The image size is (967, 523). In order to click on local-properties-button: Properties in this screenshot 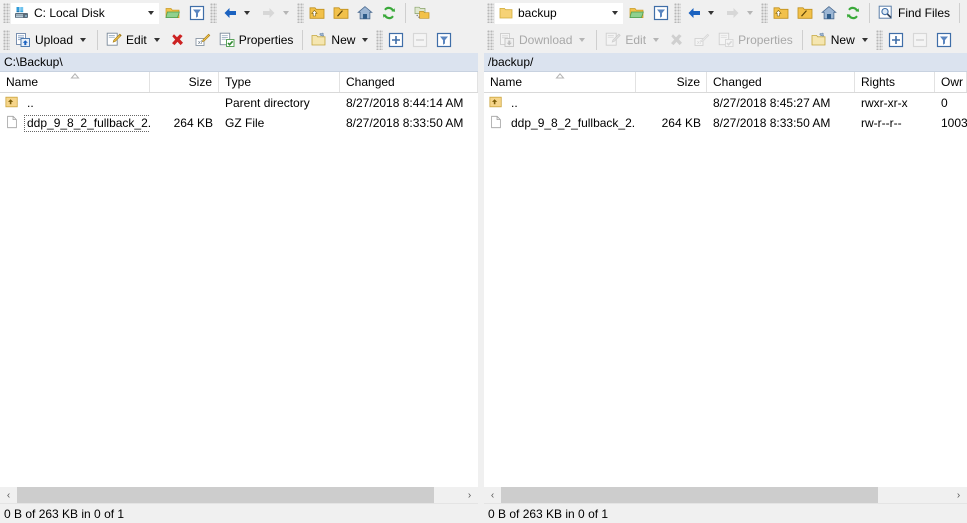, I will do `click(257, 40)`.